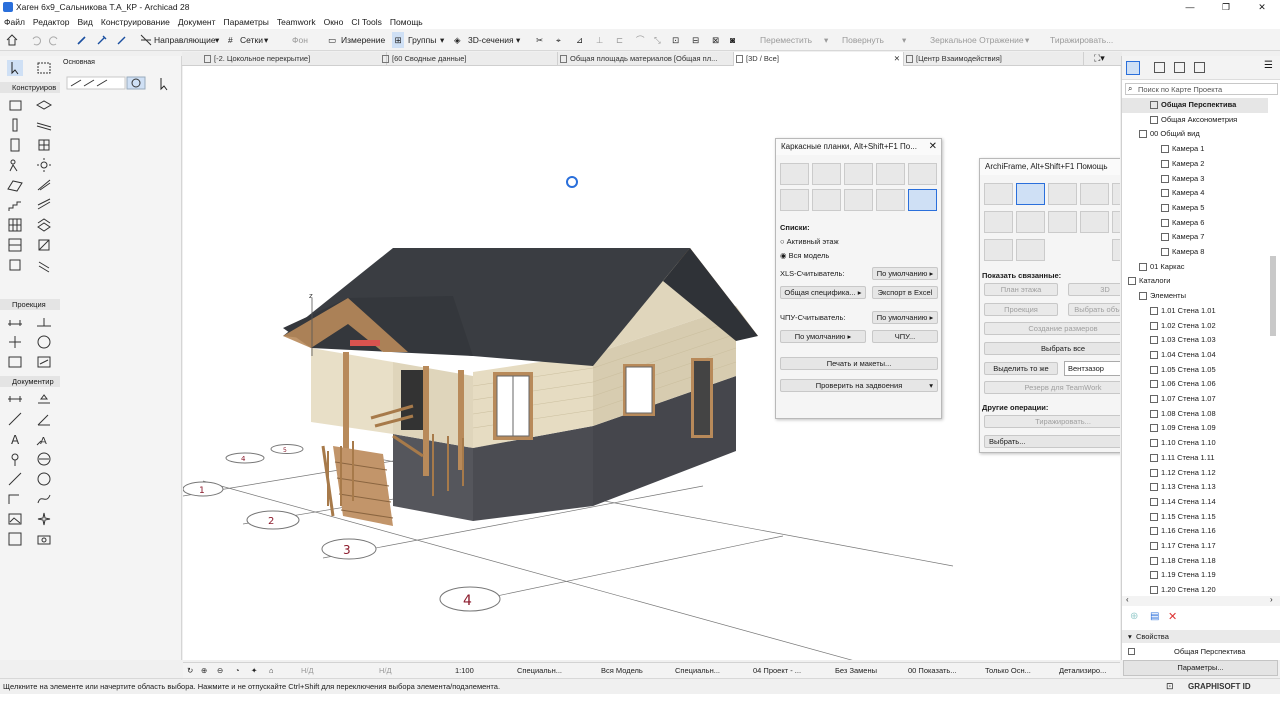  I want to click on floor-plan-button: План этажа, so click(1021, 289).